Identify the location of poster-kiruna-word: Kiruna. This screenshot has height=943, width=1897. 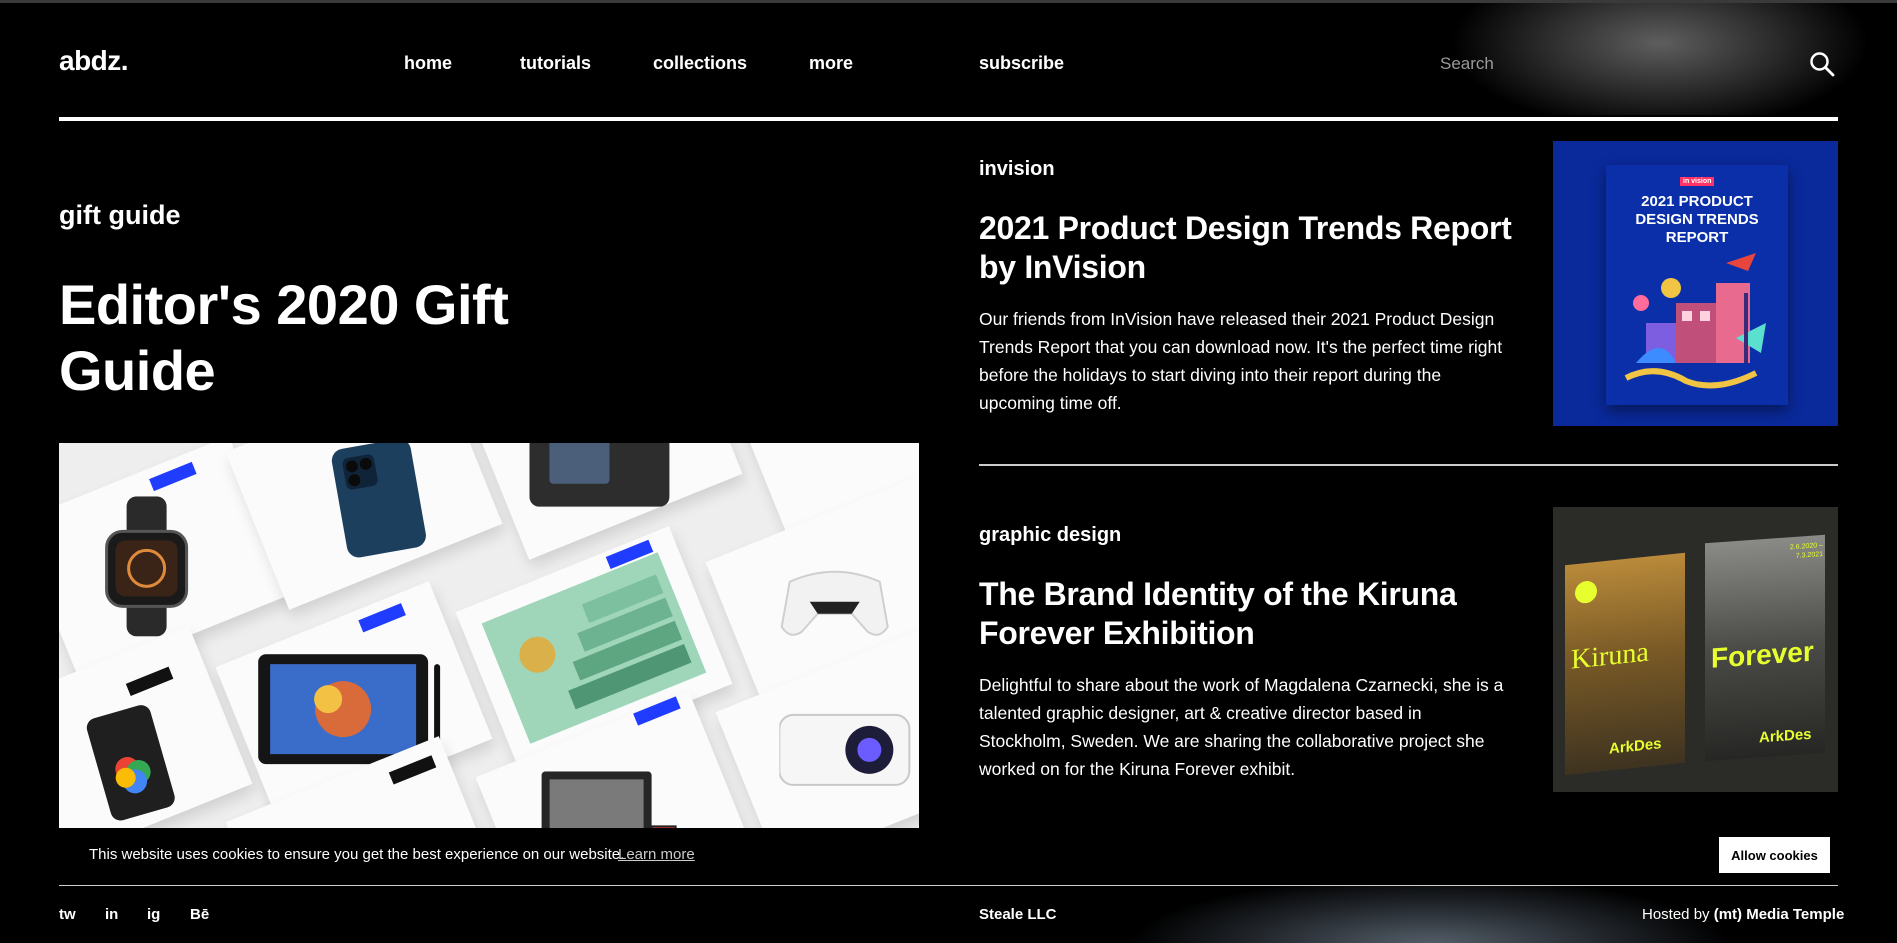
(1610, 656).